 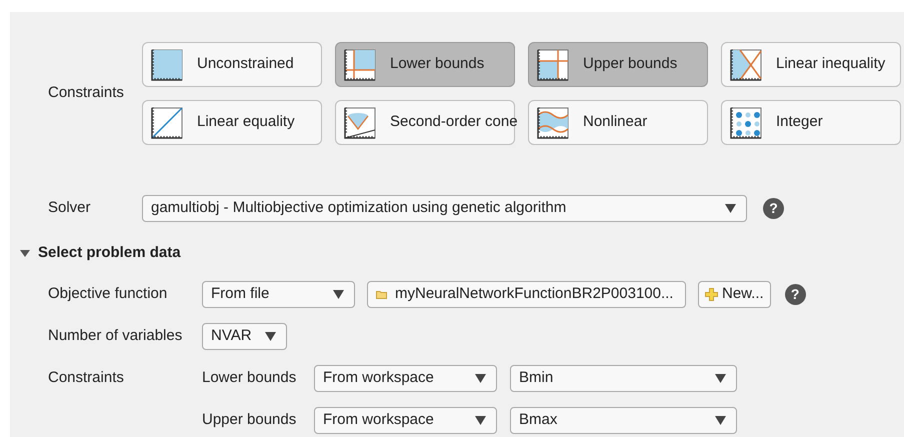 I want to click on expand-icon, so click(x=25, y=253).